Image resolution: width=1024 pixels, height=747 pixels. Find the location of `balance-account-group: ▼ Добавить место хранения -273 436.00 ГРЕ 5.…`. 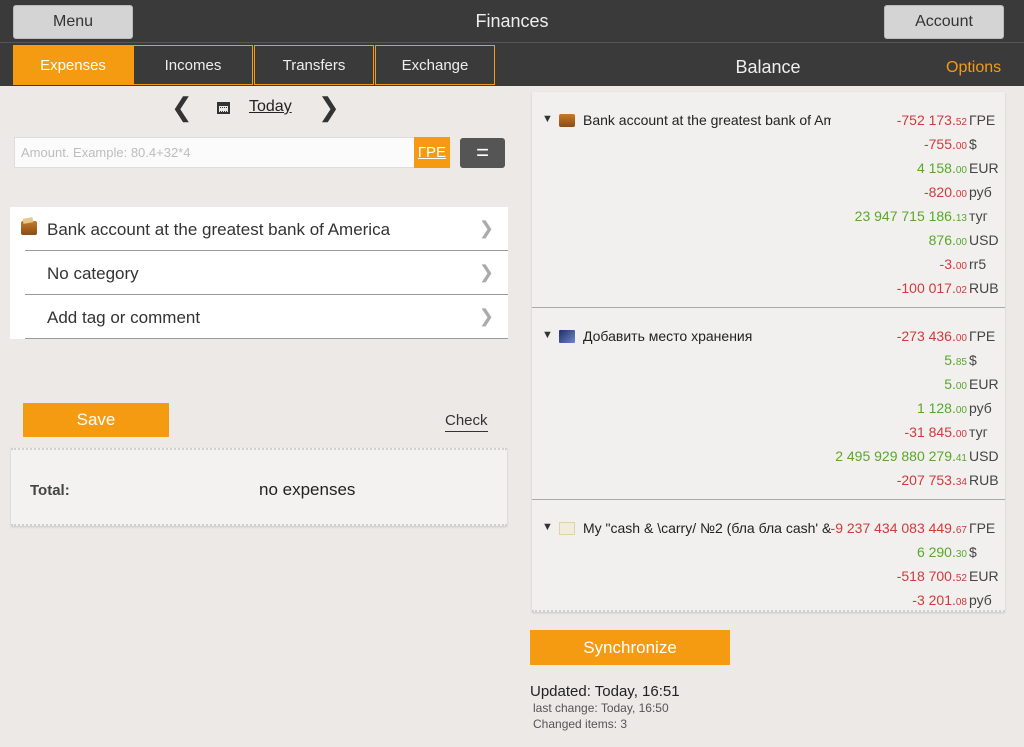

balance-account-group: ▼ Добавить место хранения -273 436.00 ГРЕ 5.… is located at coordinates (768, 404).